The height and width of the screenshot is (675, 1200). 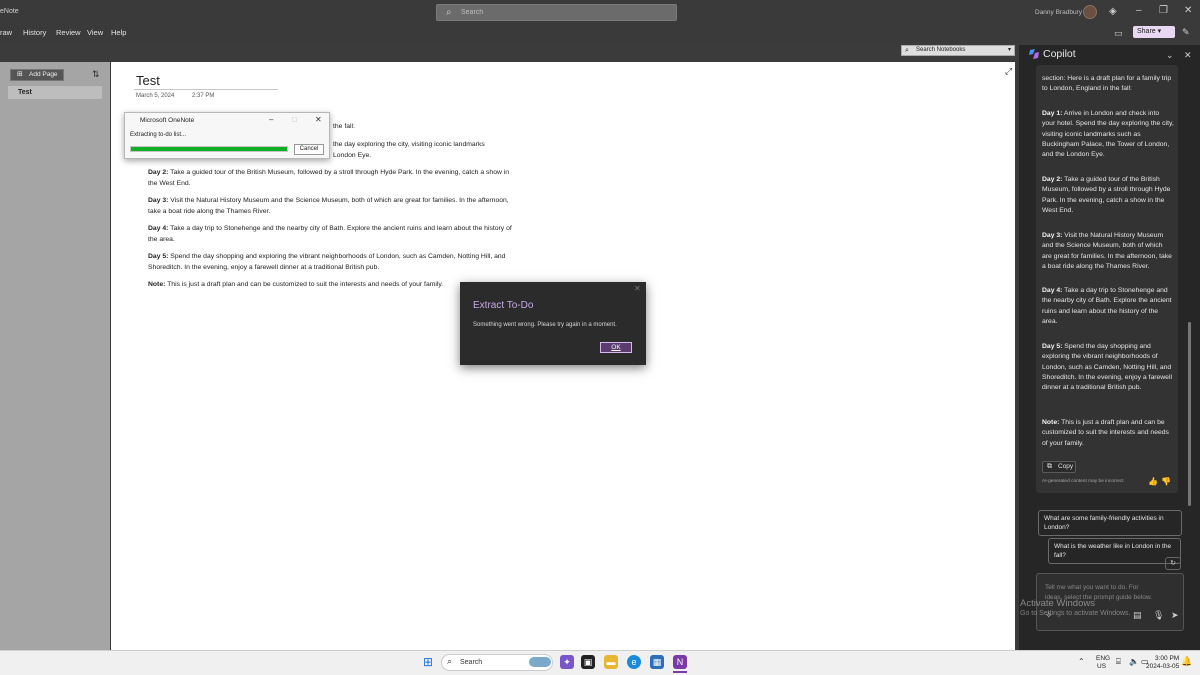 I want to click on progress-bar, so click(x=209, y=149).